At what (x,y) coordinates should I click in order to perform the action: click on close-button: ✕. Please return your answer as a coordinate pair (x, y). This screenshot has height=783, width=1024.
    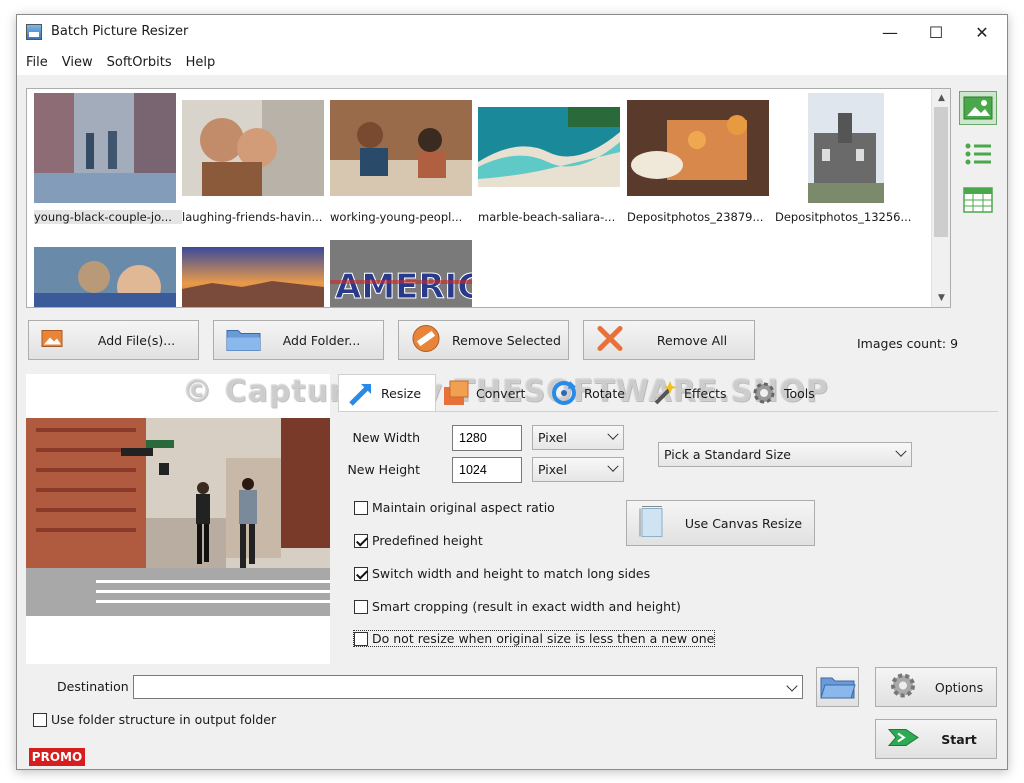
    Looking at the image, I should click on (982, 32).